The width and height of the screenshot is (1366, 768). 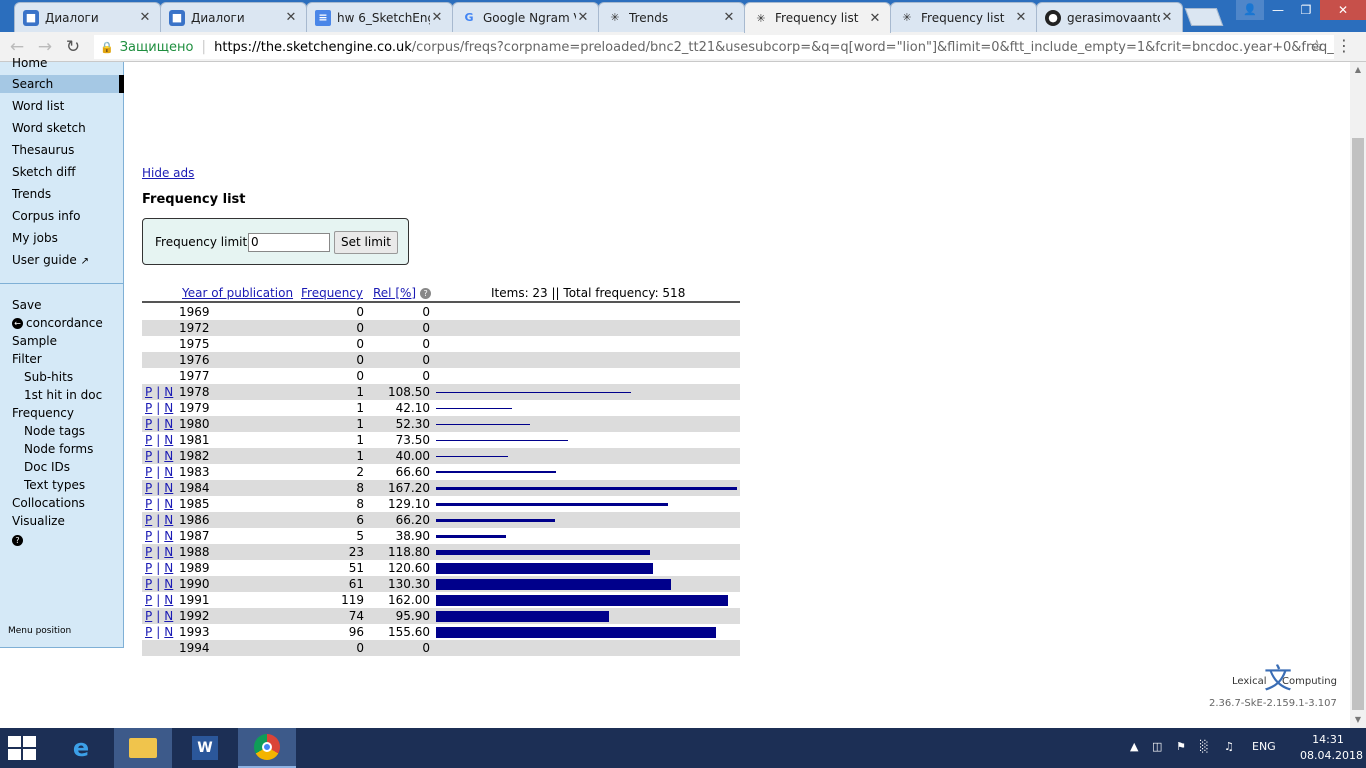 I want to click on column-frequency-header: Frequency, so click(x=332, y=293).